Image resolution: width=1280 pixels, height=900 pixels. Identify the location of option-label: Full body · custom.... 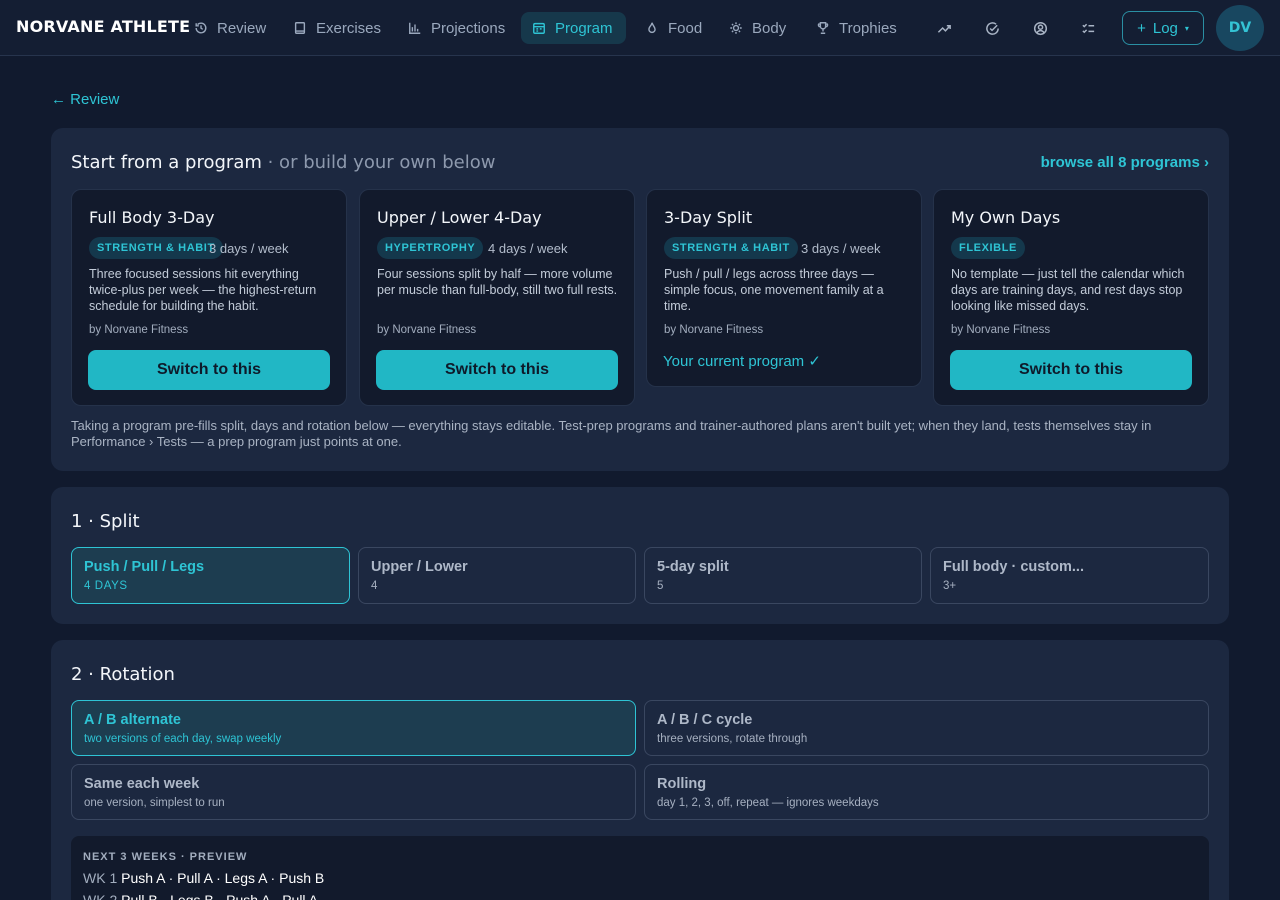
(1013, 567).